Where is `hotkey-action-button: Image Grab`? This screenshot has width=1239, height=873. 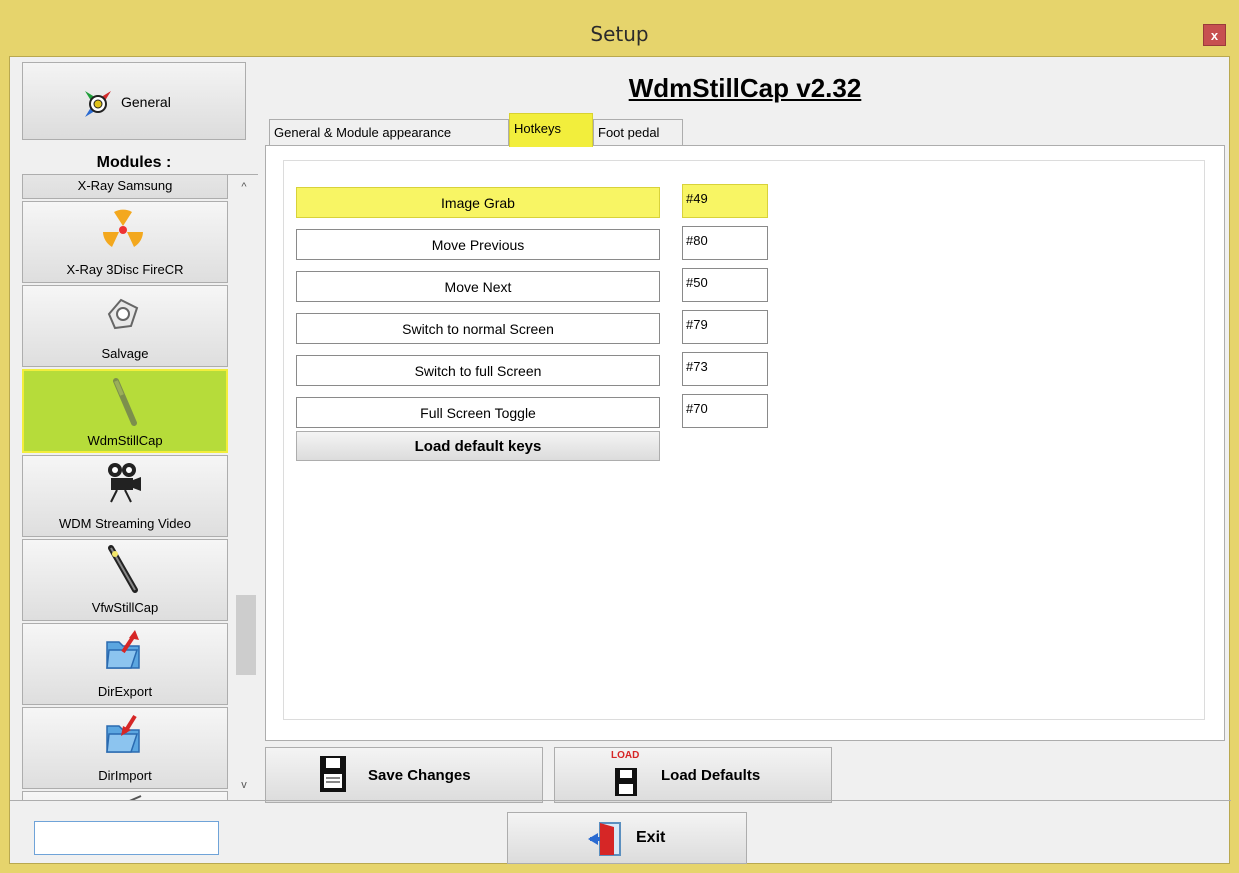
hotkey-action-button: Image Grab is located at coordinates (478, 202).